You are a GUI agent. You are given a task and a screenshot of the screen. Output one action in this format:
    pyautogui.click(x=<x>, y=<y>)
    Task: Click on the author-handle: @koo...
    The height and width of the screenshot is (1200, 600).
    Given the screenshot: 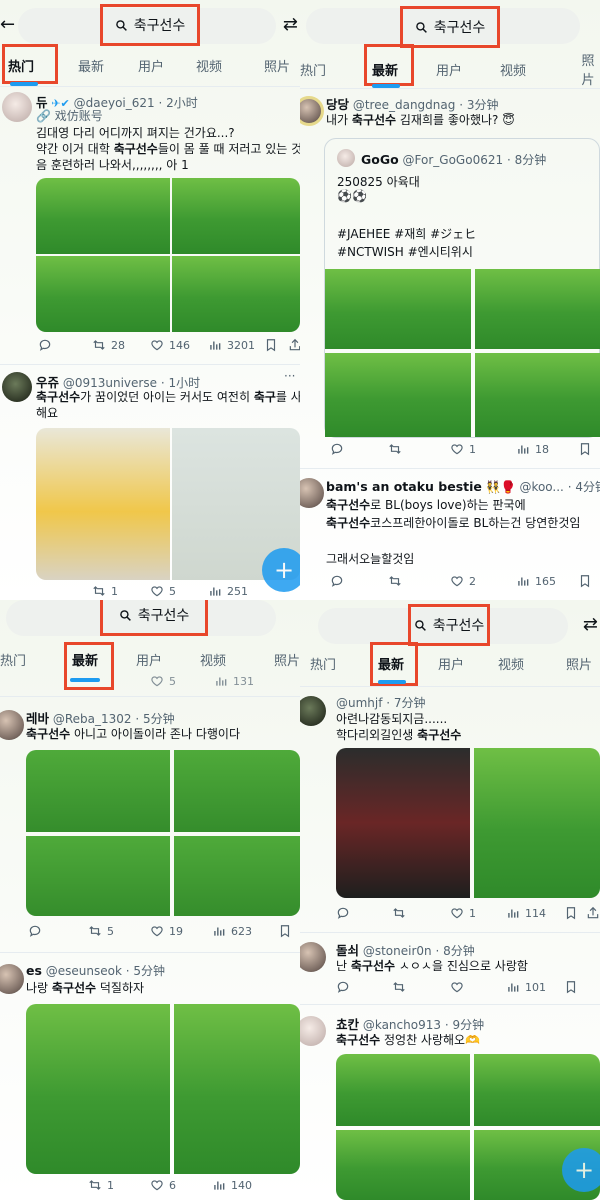 What is the action you would take?
    pyautogui.click(x=541, y=487)
    